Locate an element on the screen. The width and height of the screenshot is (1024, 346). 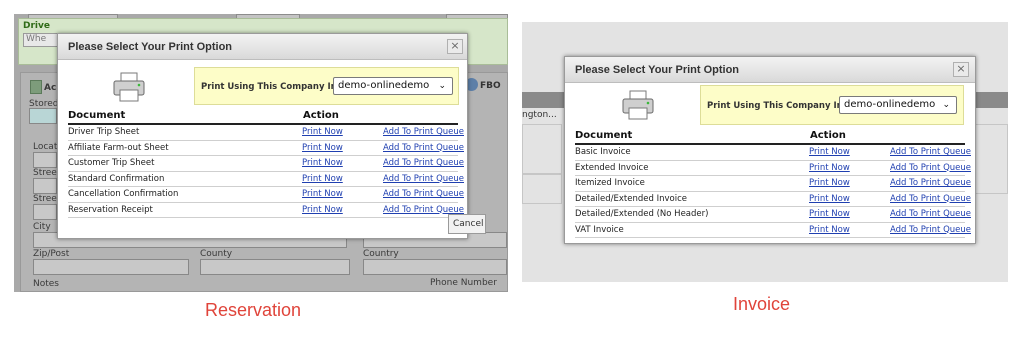
document-name: Standard Confirmation is located at coordinates (116, 178).